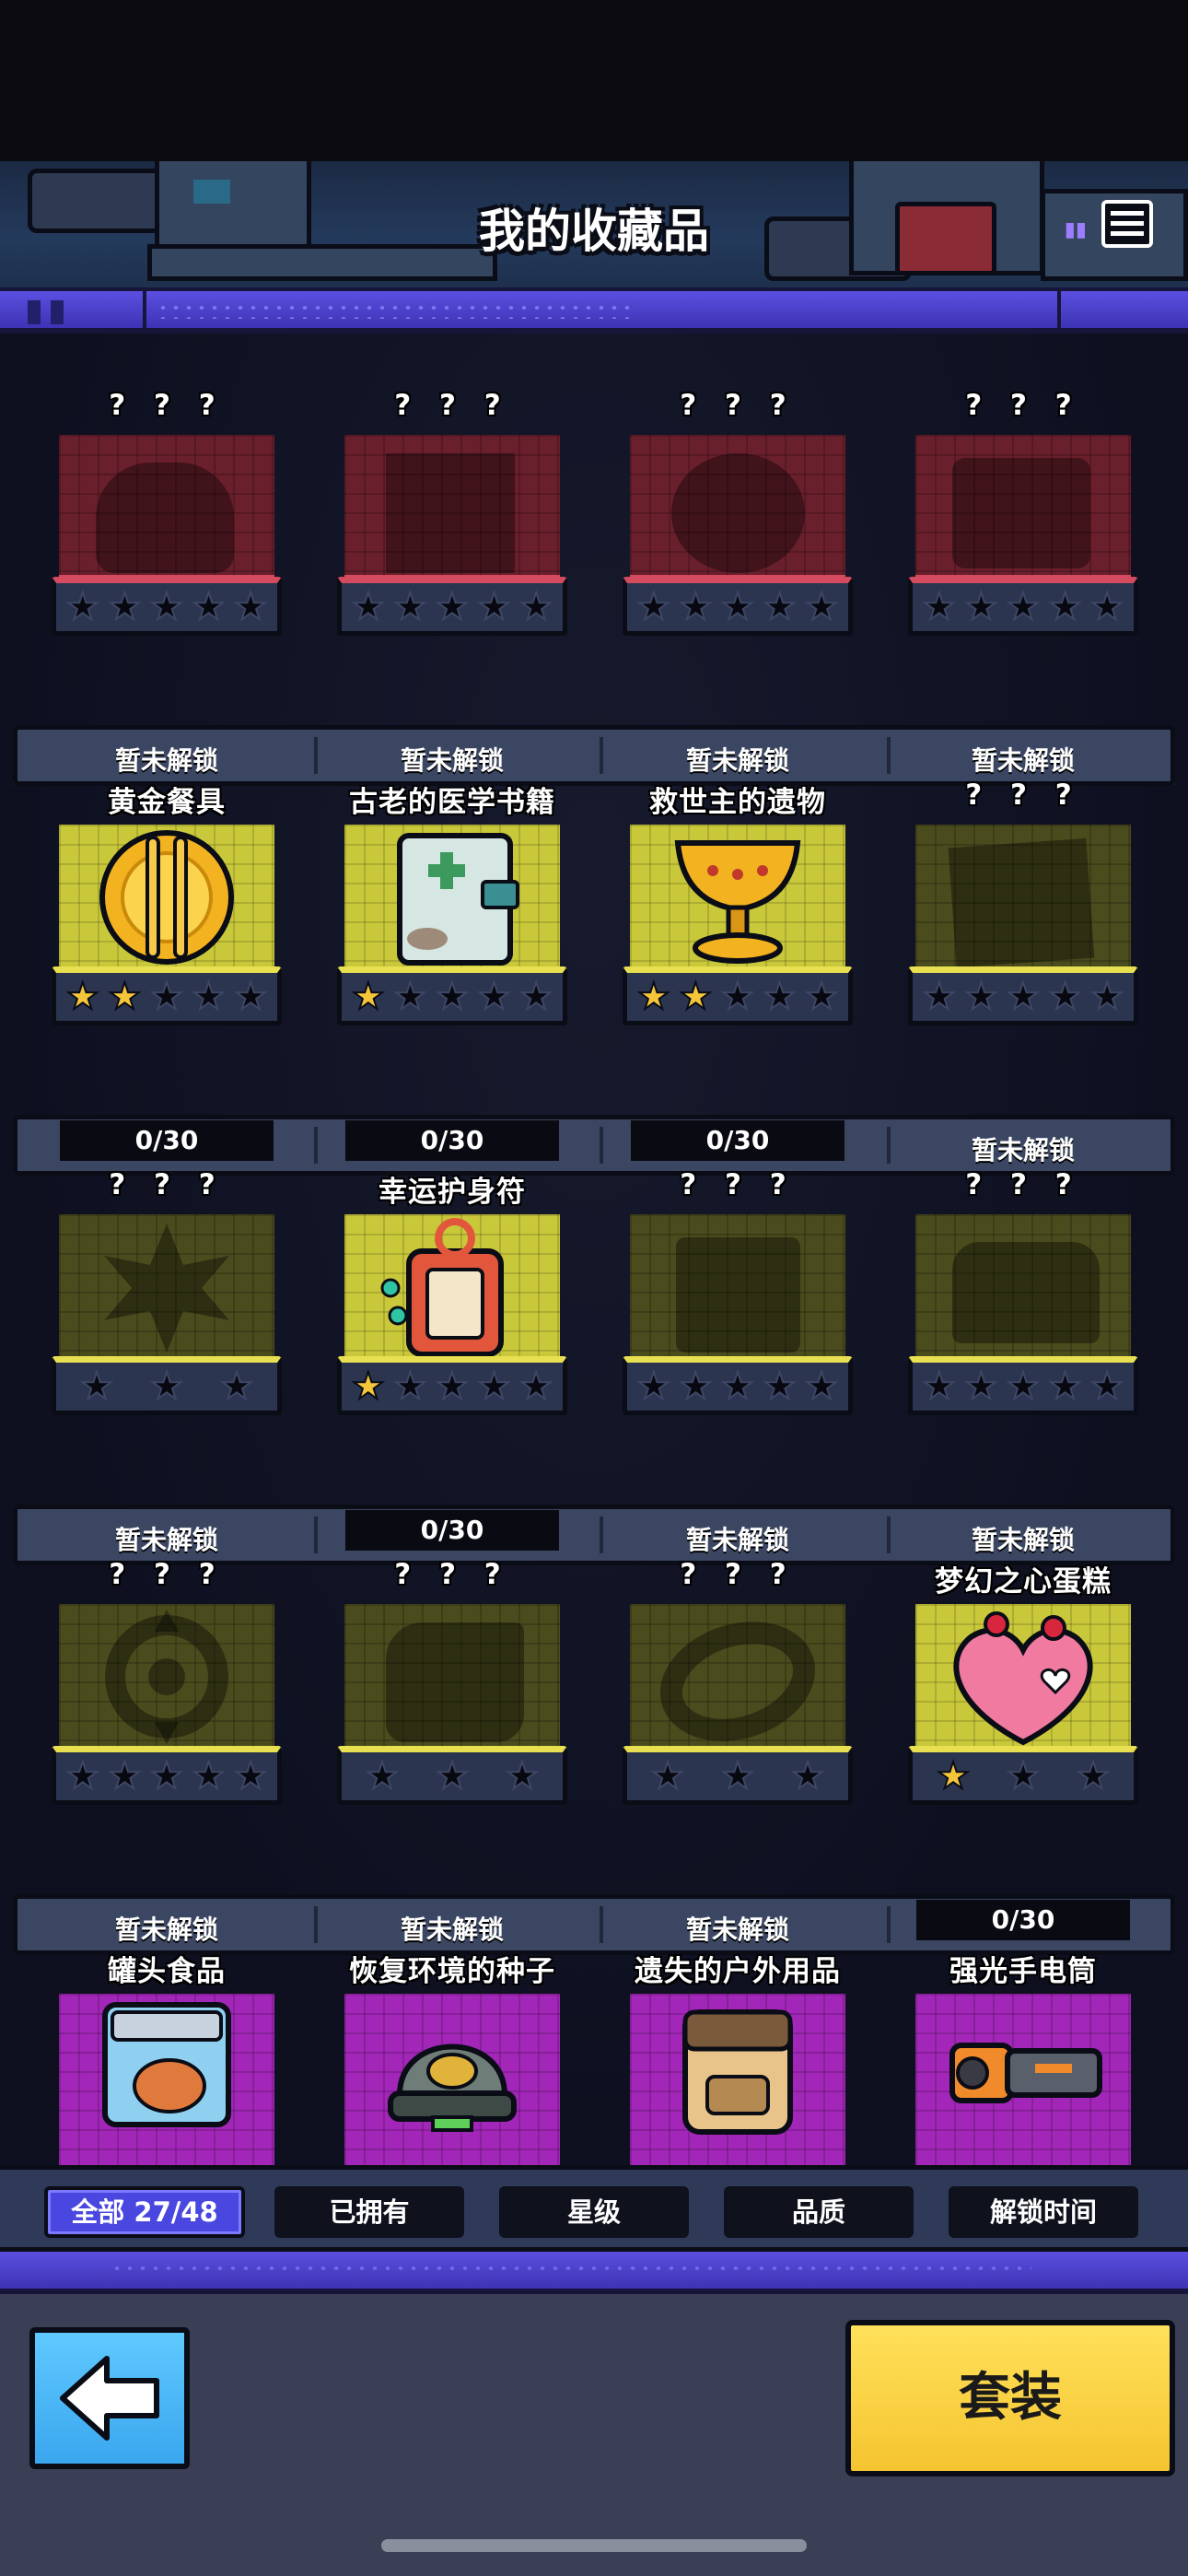 Image resolution: width=1188 pixels, height=2576 pixels. I want to click on band-divider, so click(144, 309).